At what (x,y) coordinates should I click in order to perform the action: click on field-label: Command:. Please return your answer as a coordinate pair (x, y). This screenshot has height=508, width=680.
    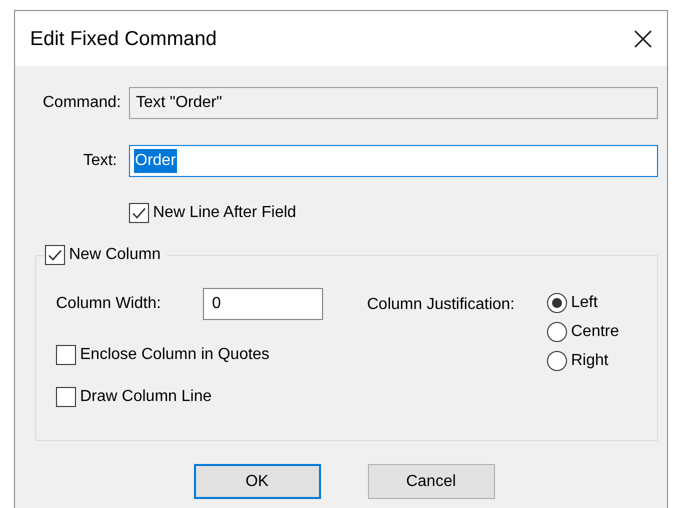
    Looking at the image, I should click on (82, 103).